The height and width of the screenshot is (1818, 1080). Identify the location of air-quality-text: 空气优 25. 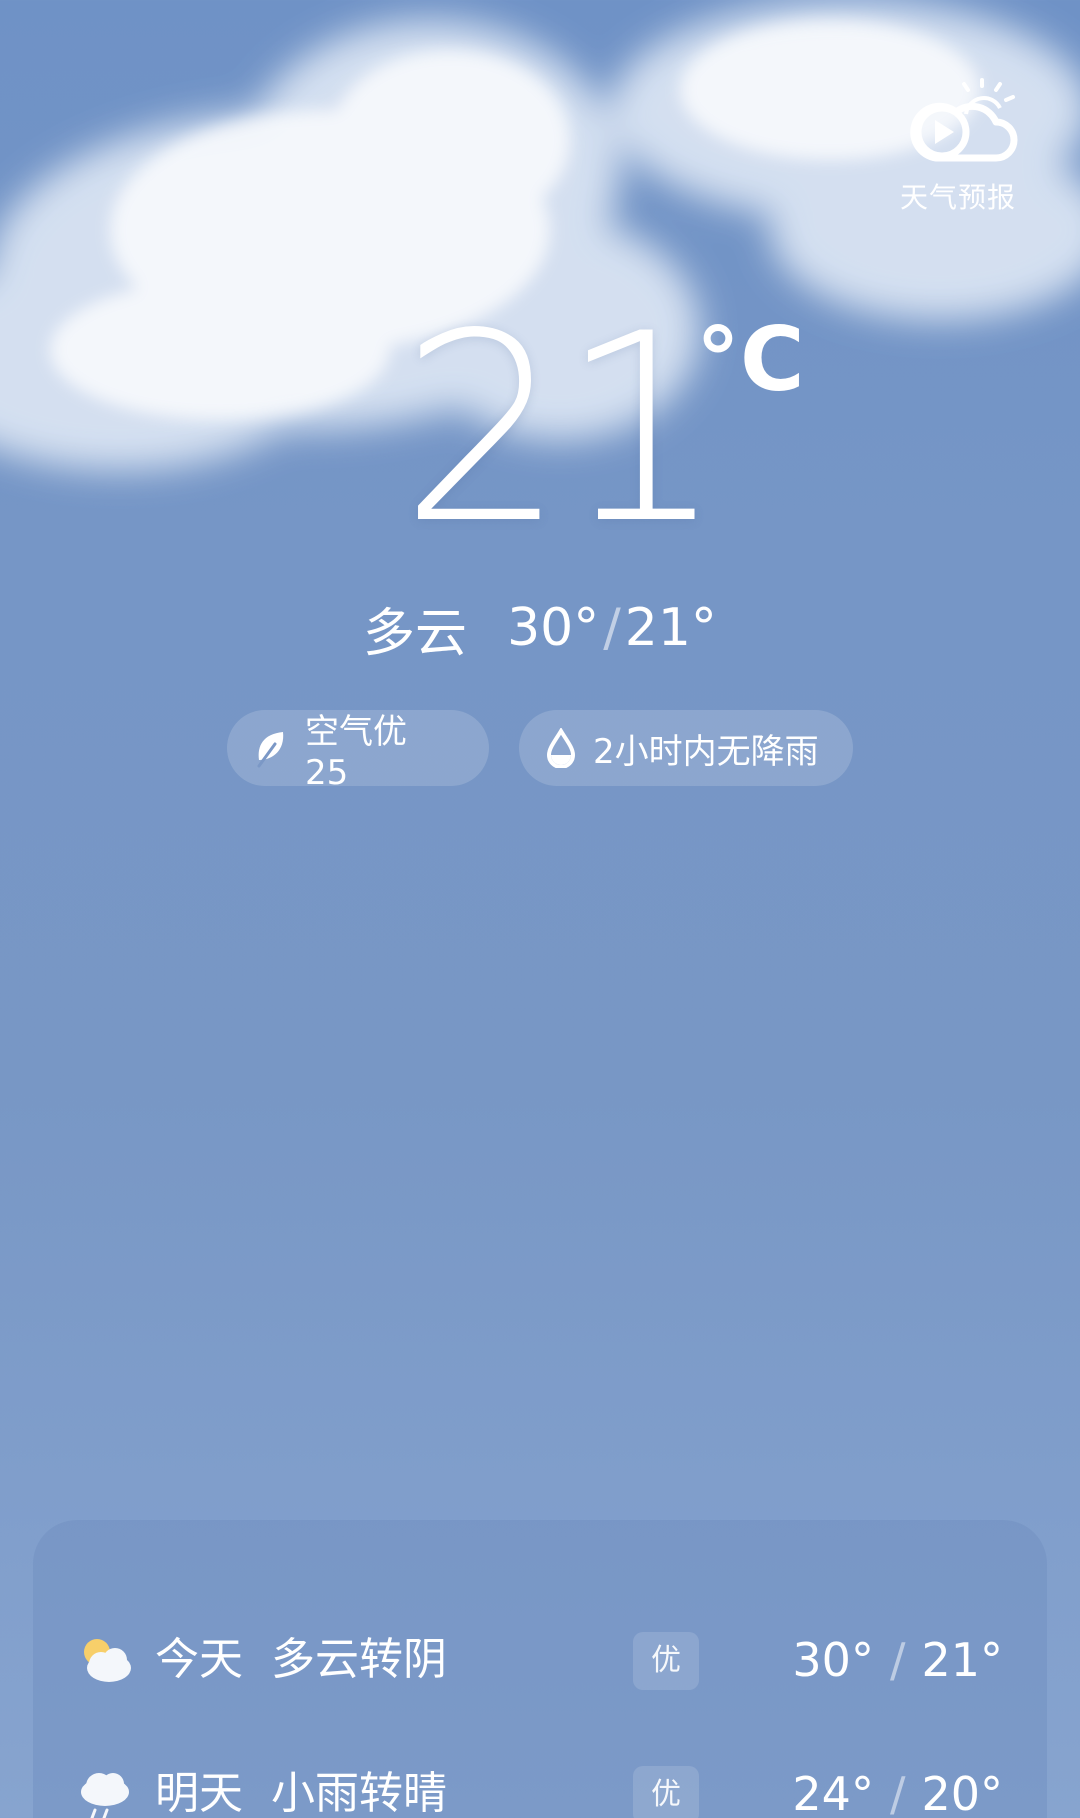
(355, 752).